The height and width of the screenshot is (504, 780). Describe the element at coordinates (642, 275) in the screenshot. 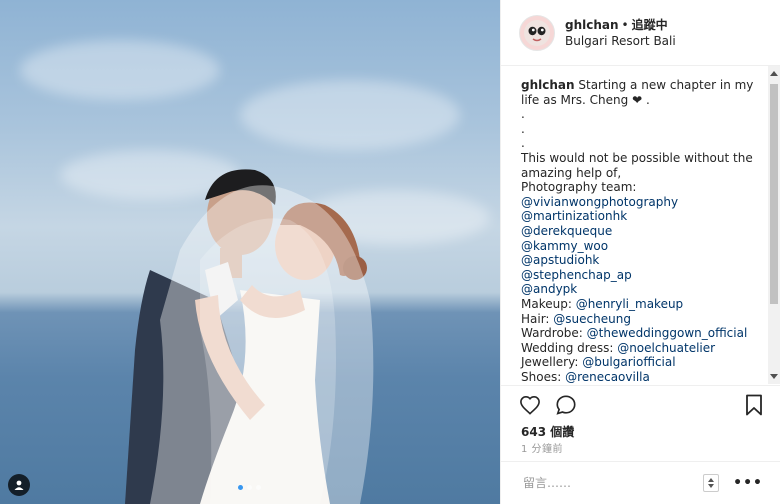

I see `mention-link: @stephenchap_ap` at that location.